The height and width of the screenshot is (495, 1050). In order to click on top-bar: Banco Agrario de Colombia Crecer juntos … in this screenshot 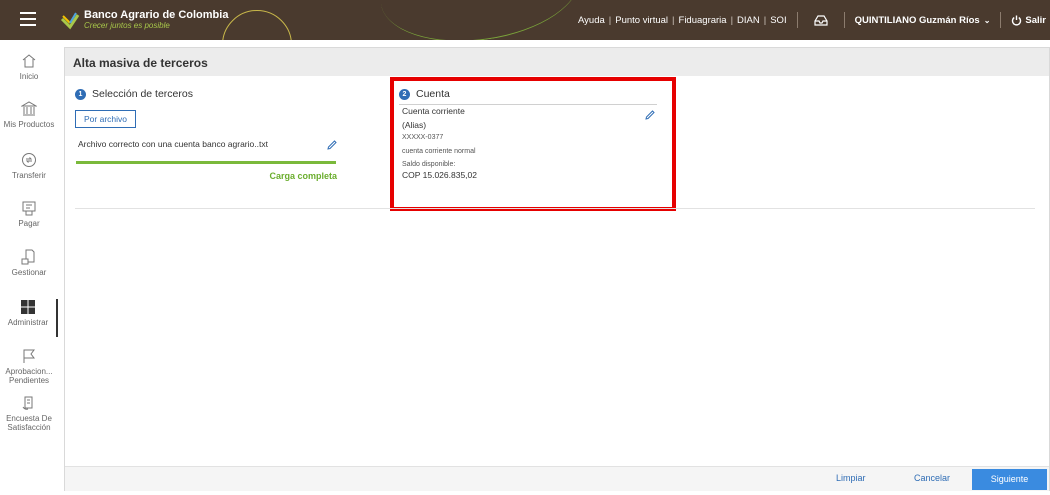, I will do `click(525, 20)`.